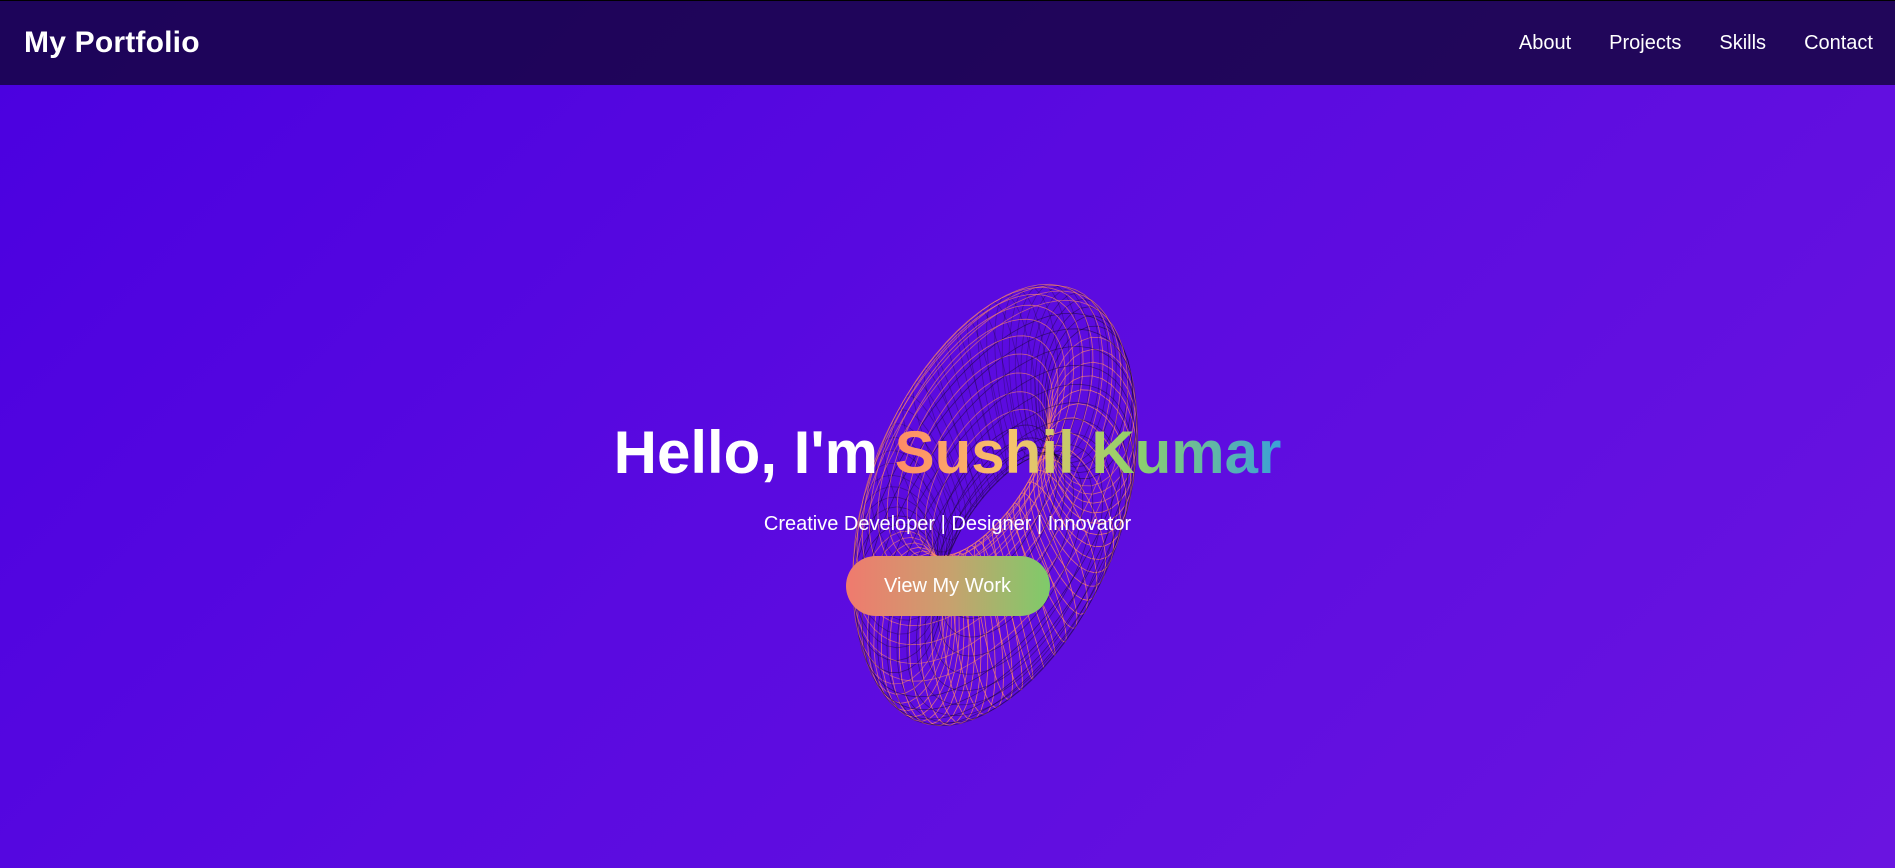 This screenshot has height=868, width=1895. I want to click on nav-link-skills: Skills, so click(1742, 43).